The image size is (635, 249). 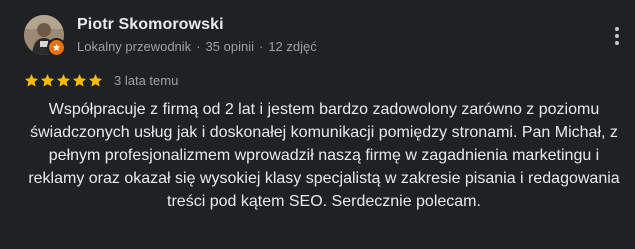 I want to click on reviewer-meta: Lokalny przewodnik · 35 opinii · 12 zdjęć, so click(x=197, y=46).